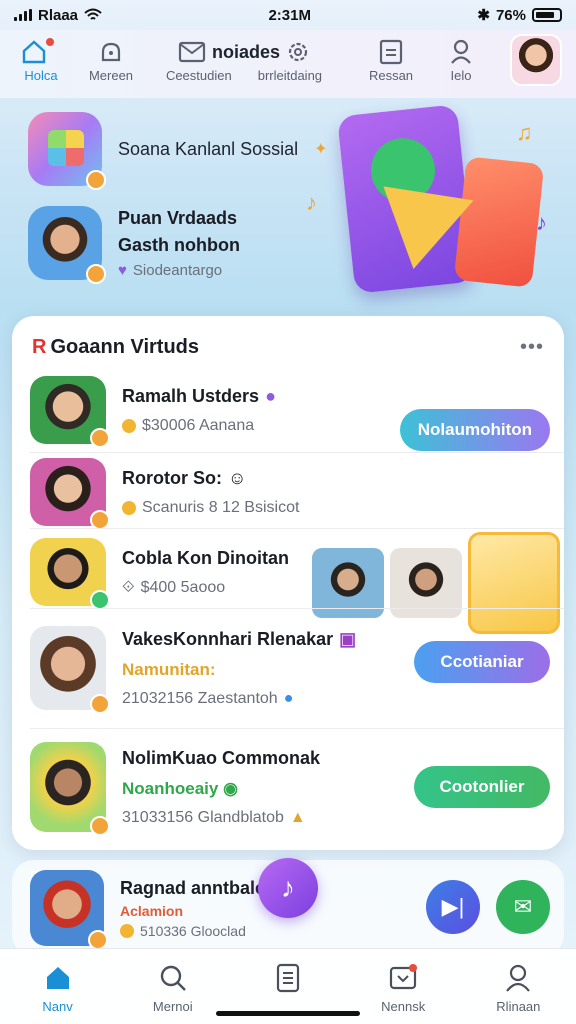 The width and height of the screenshot is (576, 1024). I want to click on card-title-prefix: R, so click(39, 347).